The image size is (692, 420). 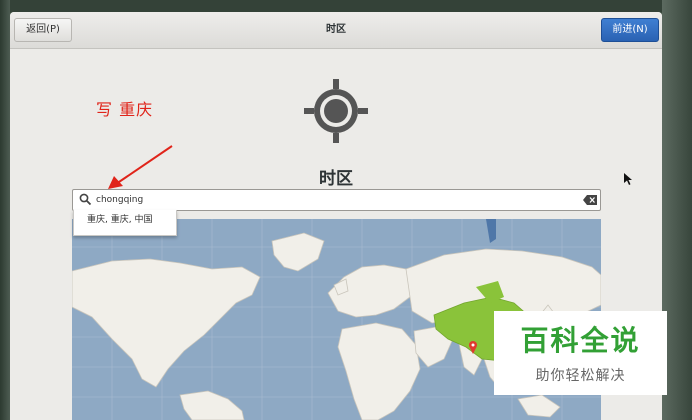 I want to click on clear-icon, so click(x=590, y=200).